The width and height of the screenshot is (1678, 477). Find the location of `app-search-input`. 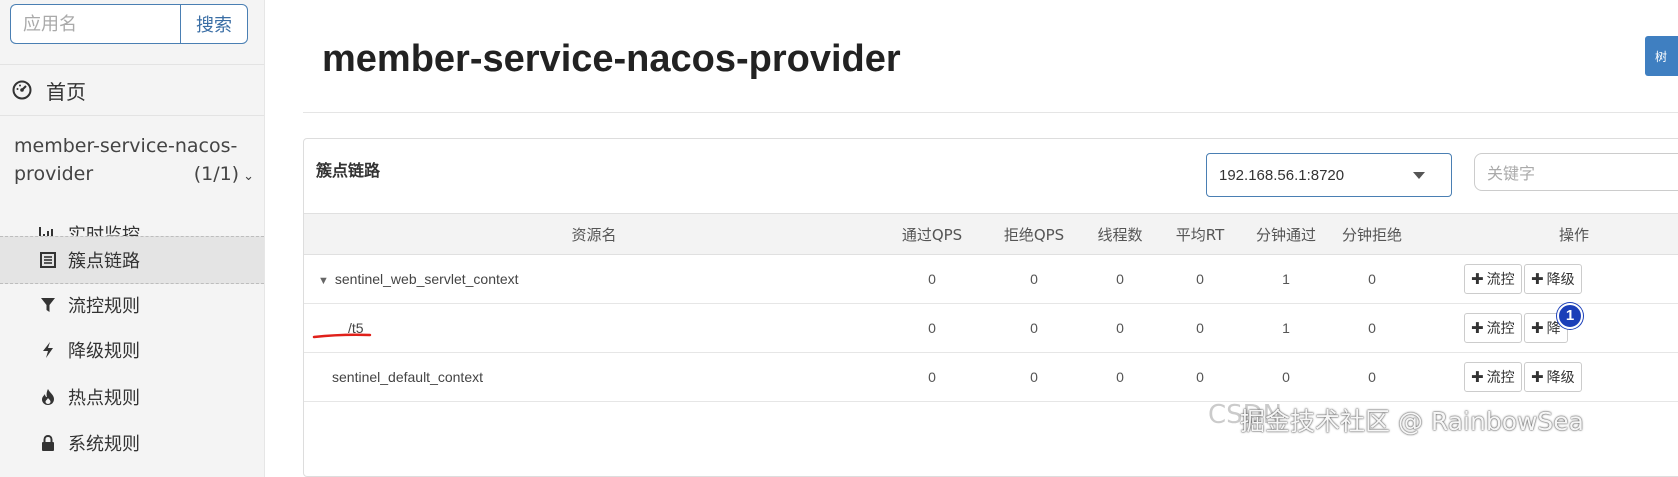

app-search-input is located at coordinates (95, 24).